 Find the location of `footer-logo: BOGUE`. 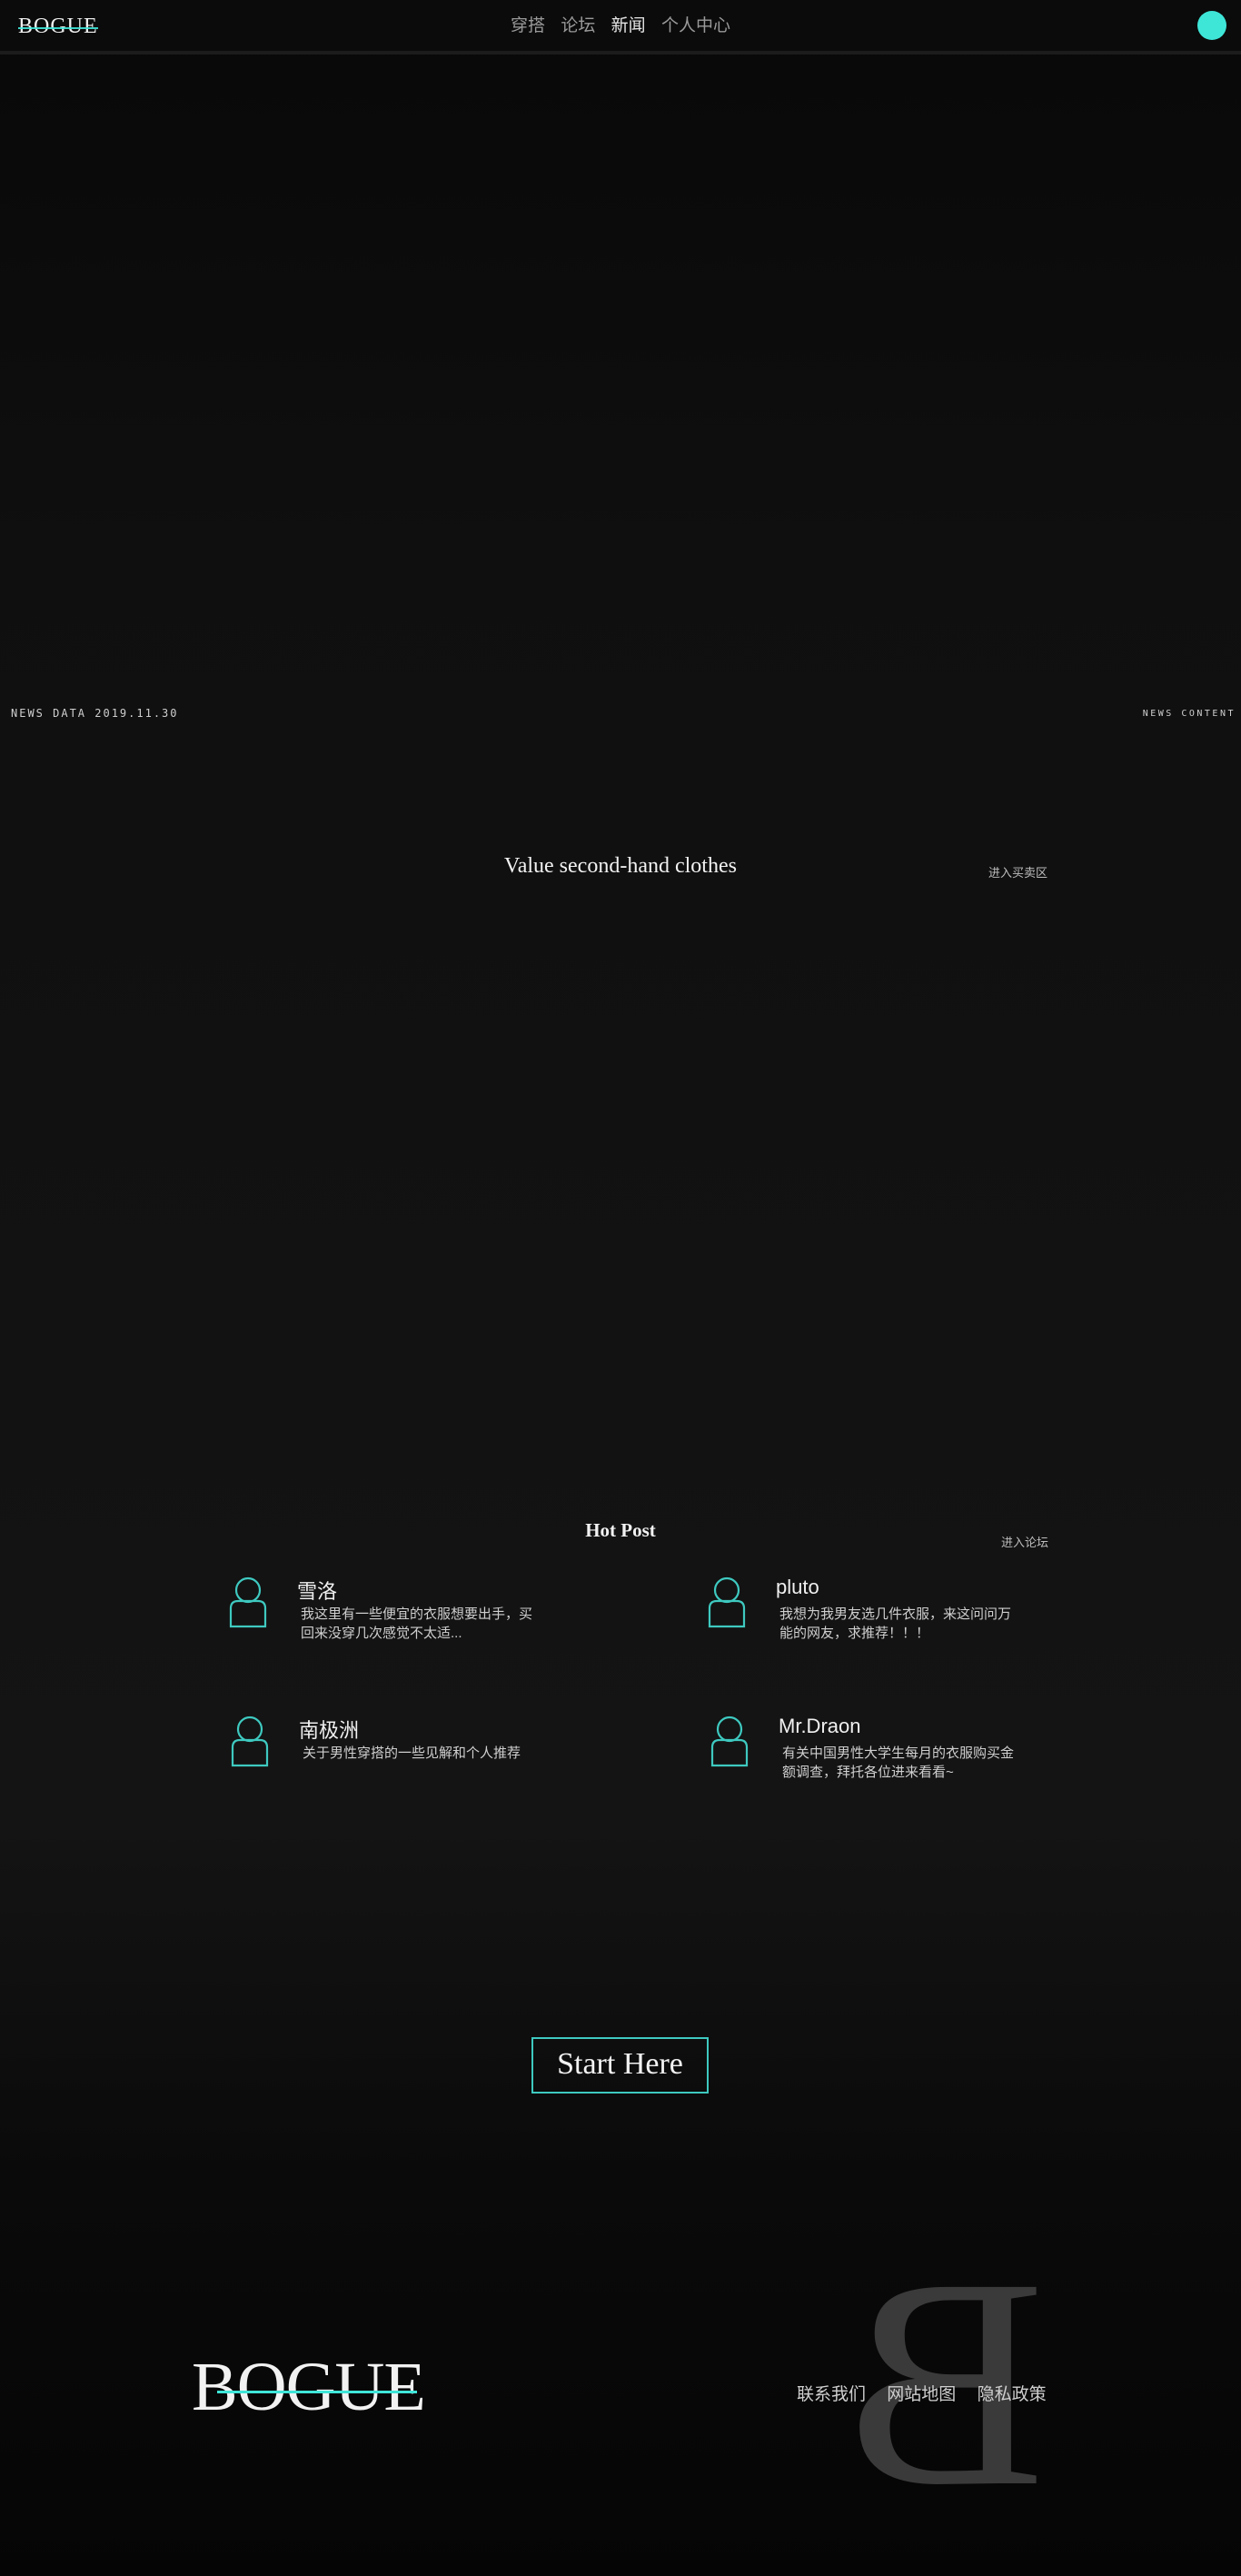

footer-logo: BOGUE is located at coordinates (309, 2387).